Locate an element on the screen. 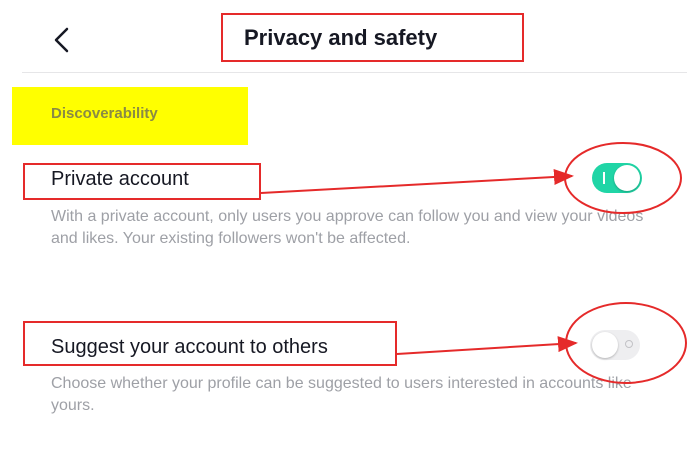  private-annotation-arrow is located at coordinates (417, 181).